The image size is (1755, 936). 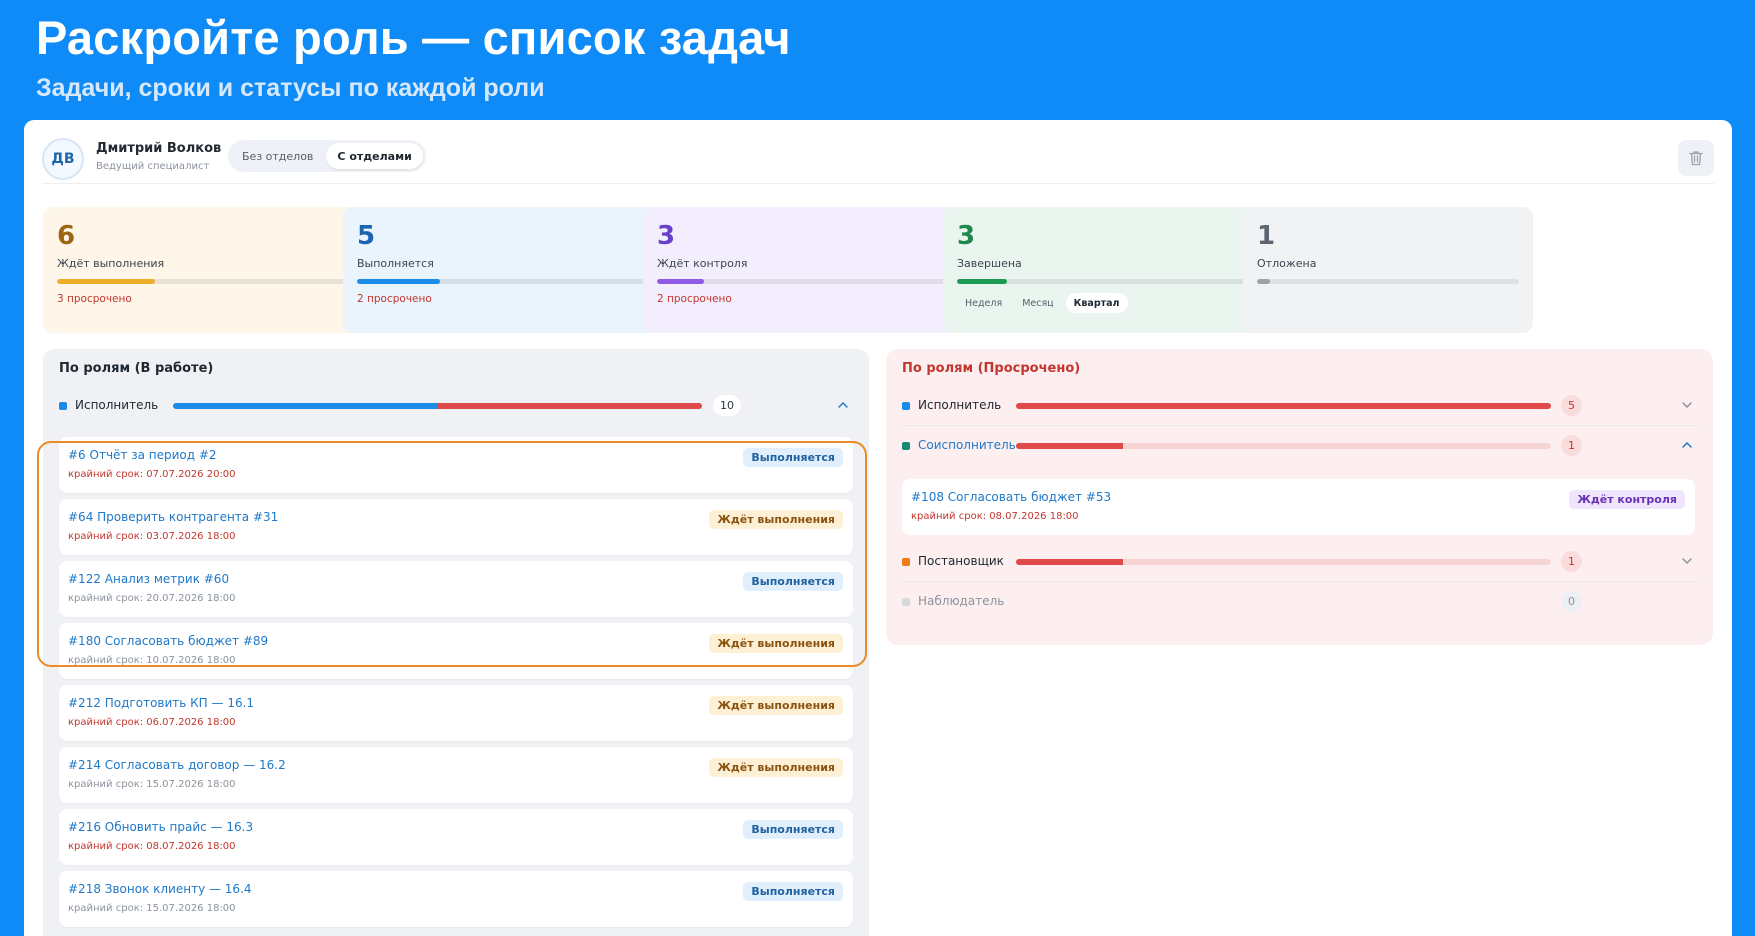 I want to click on task-deadline: крайний срок: 06.07.2026 18:00, so click(x=152, y=722).